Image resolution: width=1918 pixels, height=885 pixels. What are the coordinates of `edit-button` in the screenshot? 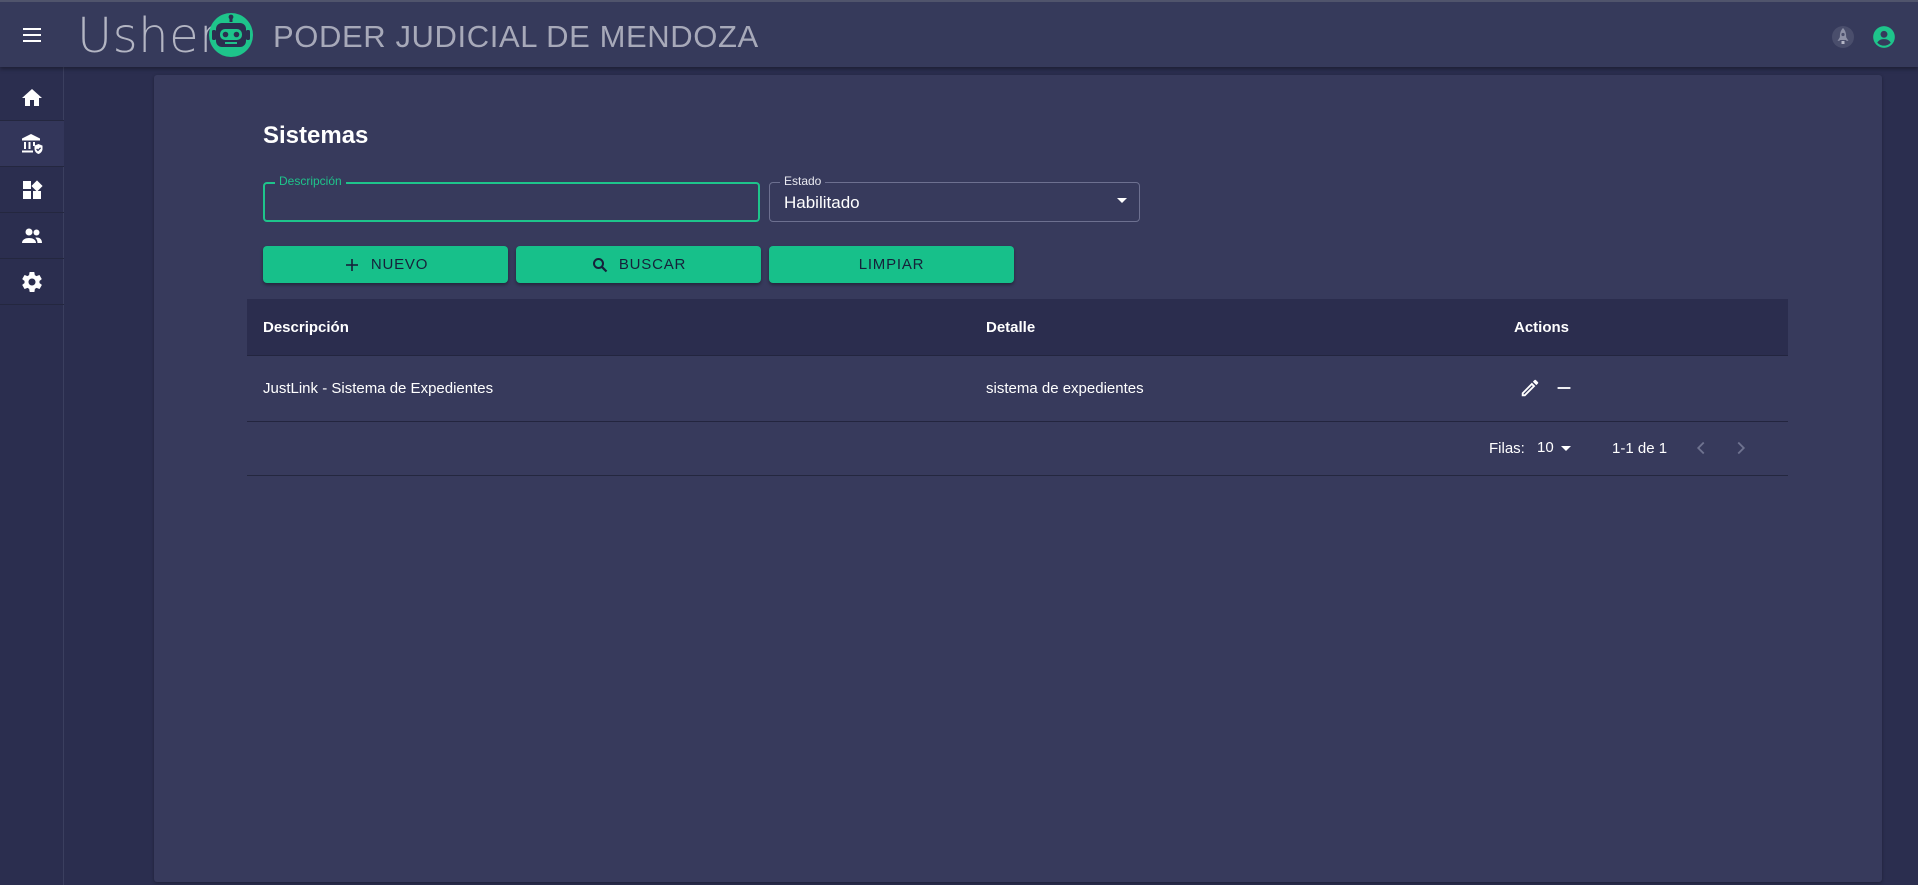 It's located at (1530, 388).